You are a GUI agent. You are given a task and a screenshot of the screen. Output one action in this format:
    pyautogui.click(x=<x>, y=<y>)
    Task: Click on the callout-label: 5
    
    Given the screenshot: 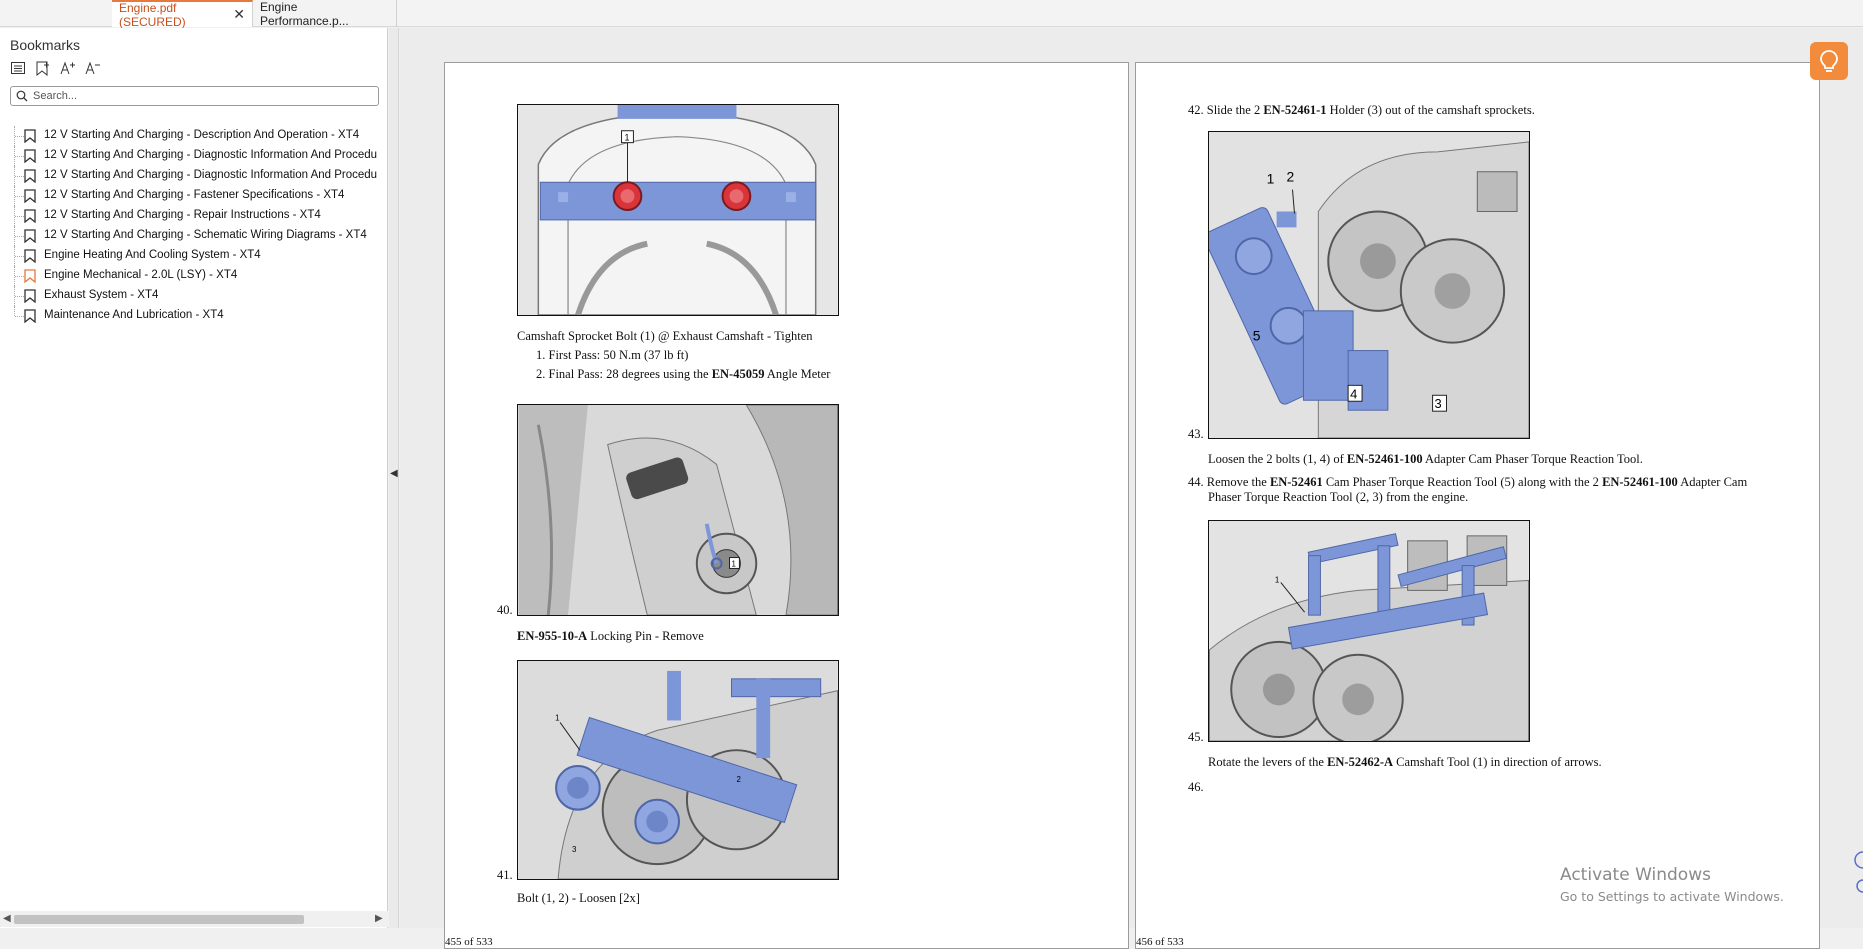 What is the action you would take?
    pyautogui.click(x=1257, y=336)
    